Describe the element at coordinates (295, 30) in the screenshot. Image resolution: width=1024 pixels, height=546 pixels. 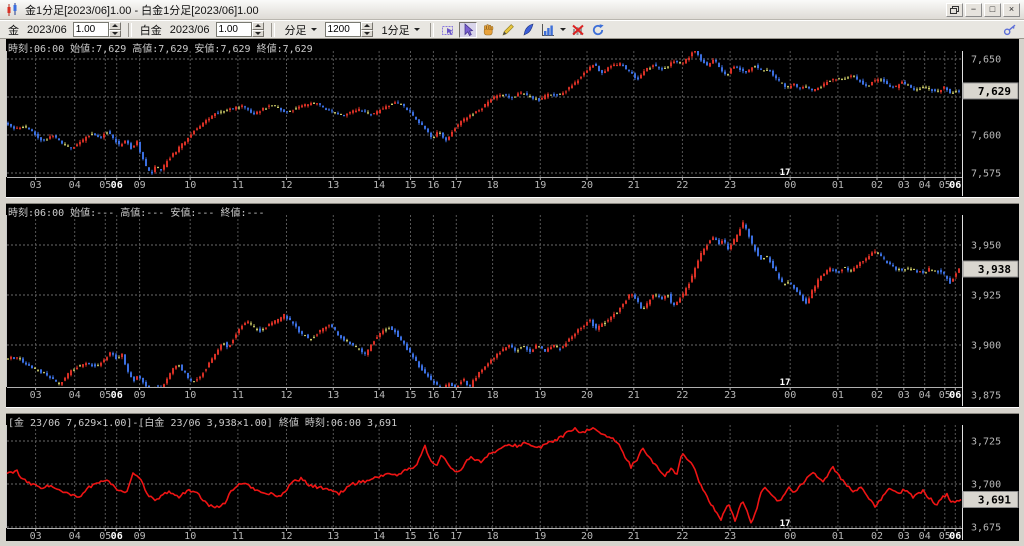
I see `bar-type-label: 分足` at that location.